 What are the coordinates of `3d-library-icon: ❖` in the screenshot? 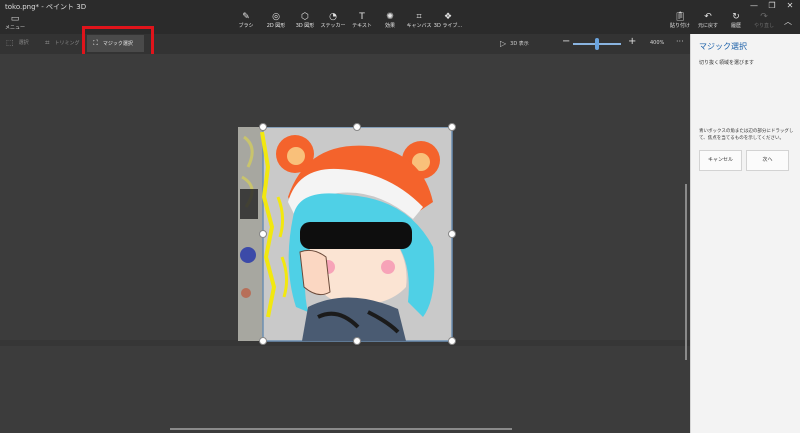 It's located at (448, 17).